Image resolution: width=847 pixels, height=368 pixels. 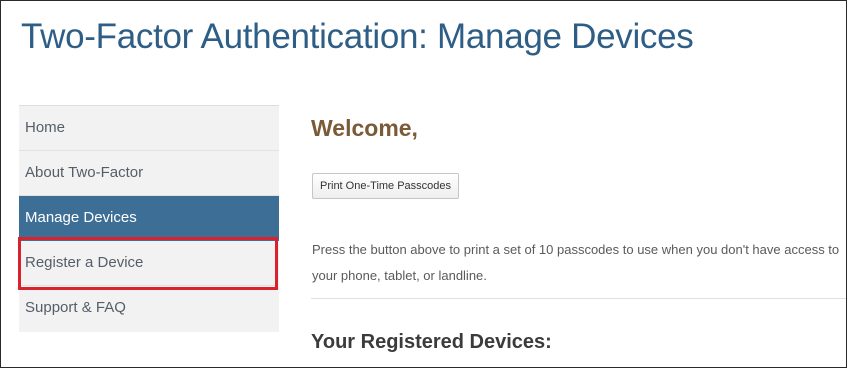 What do you see at coordinates (364, 128) in the screenshot?
I see `welcome-heading: Welcome,` at bounding box center [364, 128].